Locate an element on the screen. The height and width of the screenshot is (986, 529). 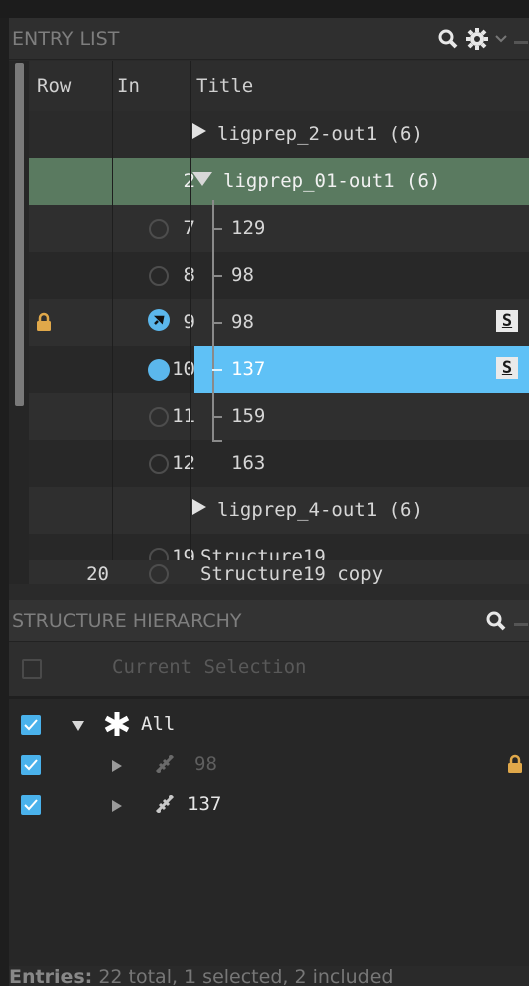
include-toggle-pinned is located at coordinates (159, 322).